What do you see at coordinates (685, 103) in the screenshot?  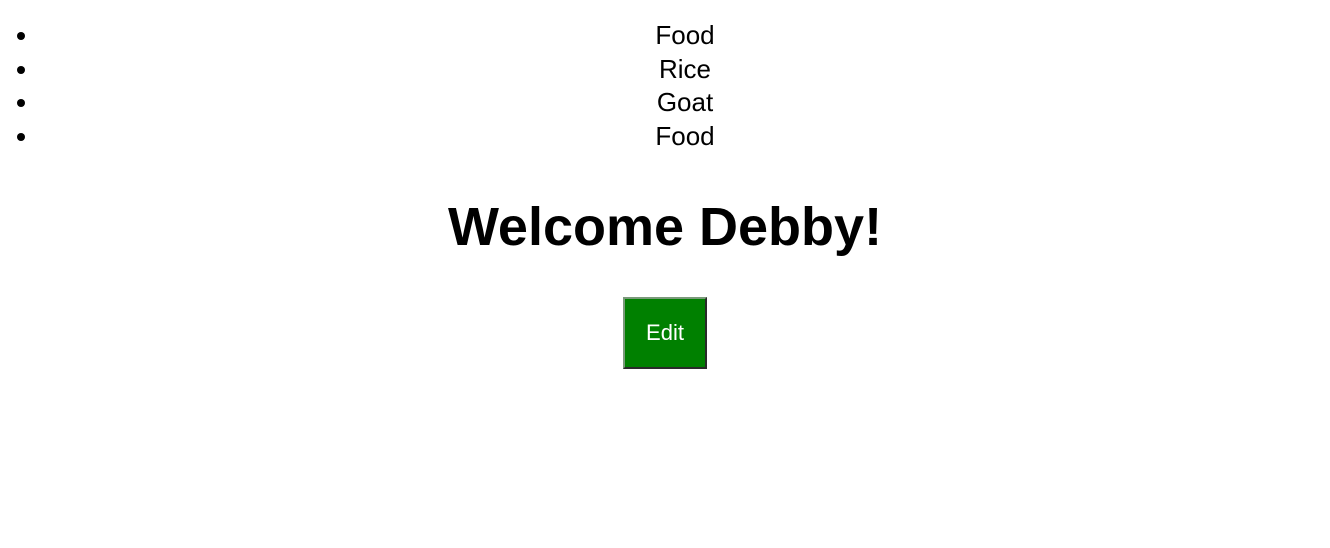 I see `list-item: Goat` at bounding box center [685, 103].